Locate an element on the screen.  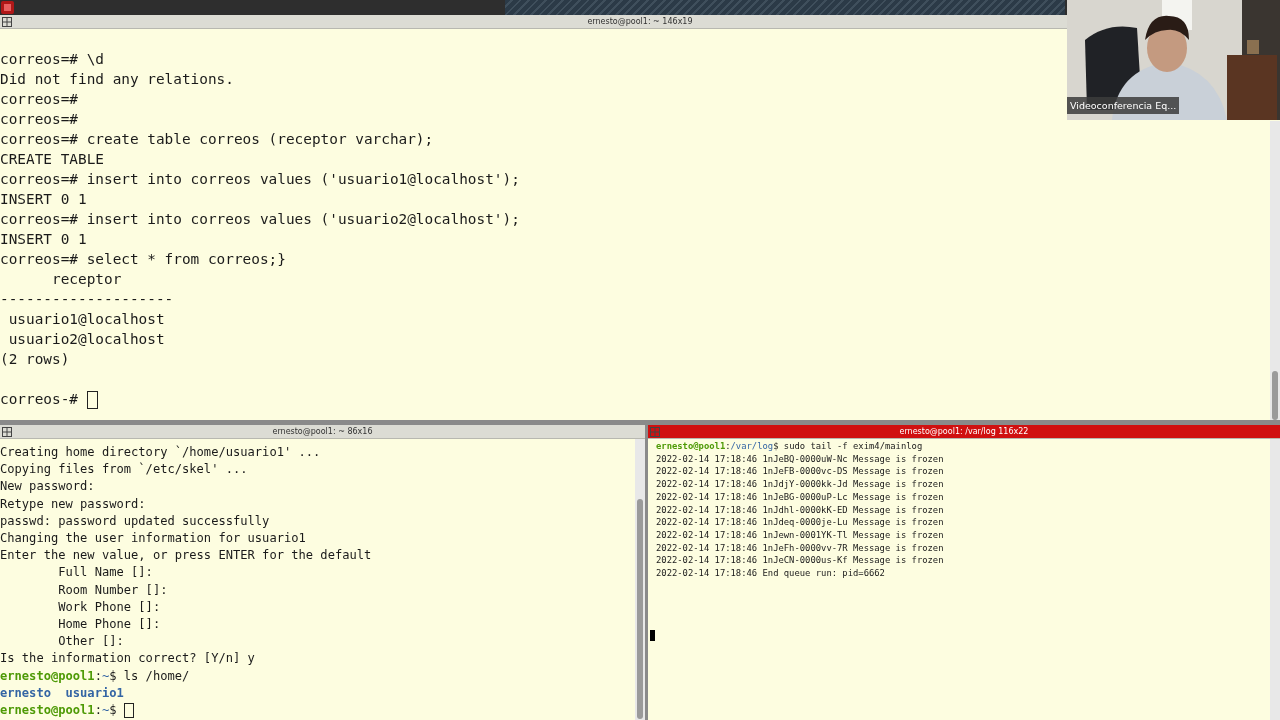
terminal-line: 2022-02-14 17:18:46 1nJeFB-0000vc-DS Message is frozen is located at coordinates (800, 472).